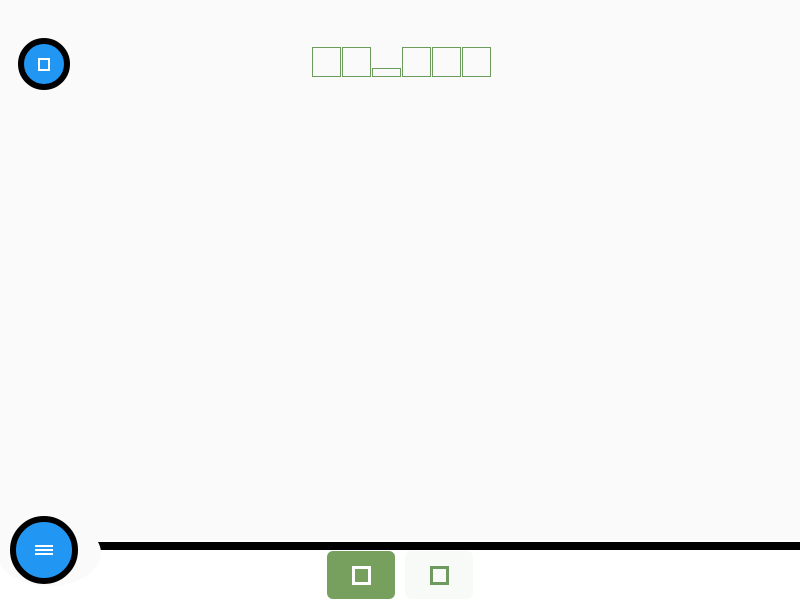 Image resolution: width=800 pixels, height=600 pixels. I want to click on bottom-nav-item-active, so click(361, 575).